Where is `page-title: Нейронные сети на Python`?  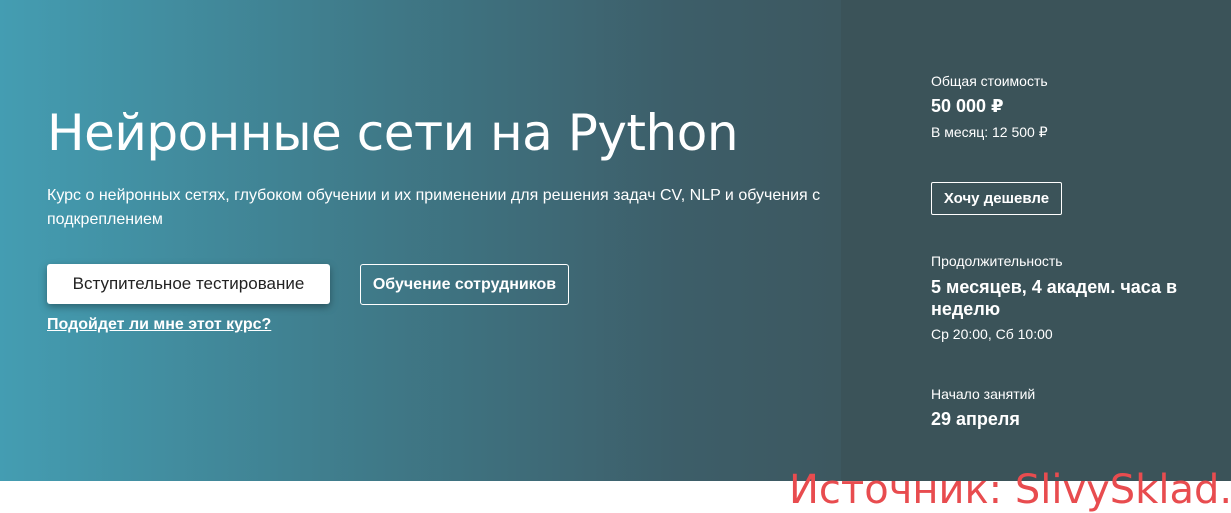 page-title: Нейронные сети на Python is located at coordinates (393, 133).